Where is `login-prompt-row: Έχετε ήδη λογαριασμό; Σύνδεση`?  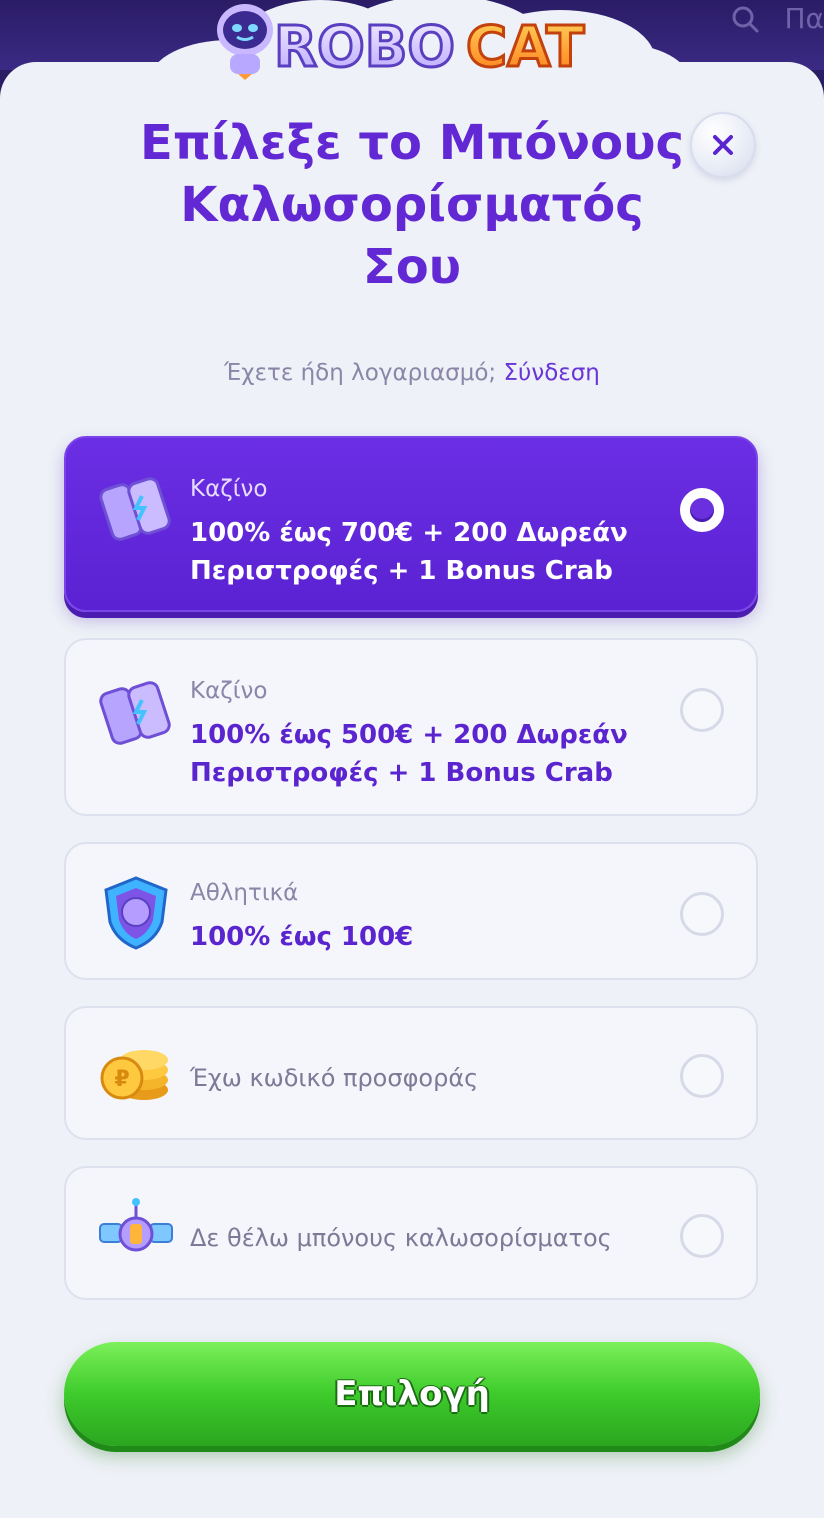 login-prompt-row: Έχετε ήδη λογαριασμό; Σύνδεση is located at coordinates (412, 373).